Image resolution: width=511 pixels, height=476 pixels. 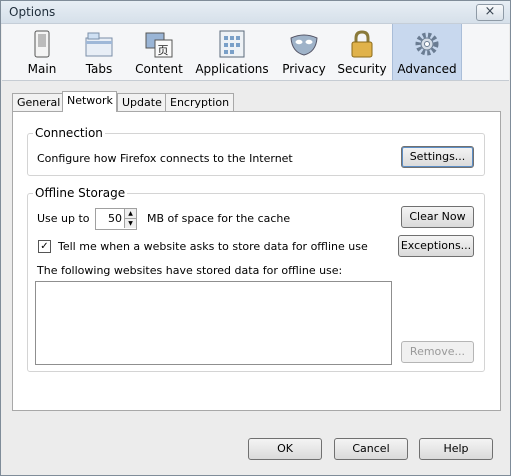 What do you see at coordinates (142, 102) in the screenshot?
I see `tab-update: Update` at bounding box center [142, 102].